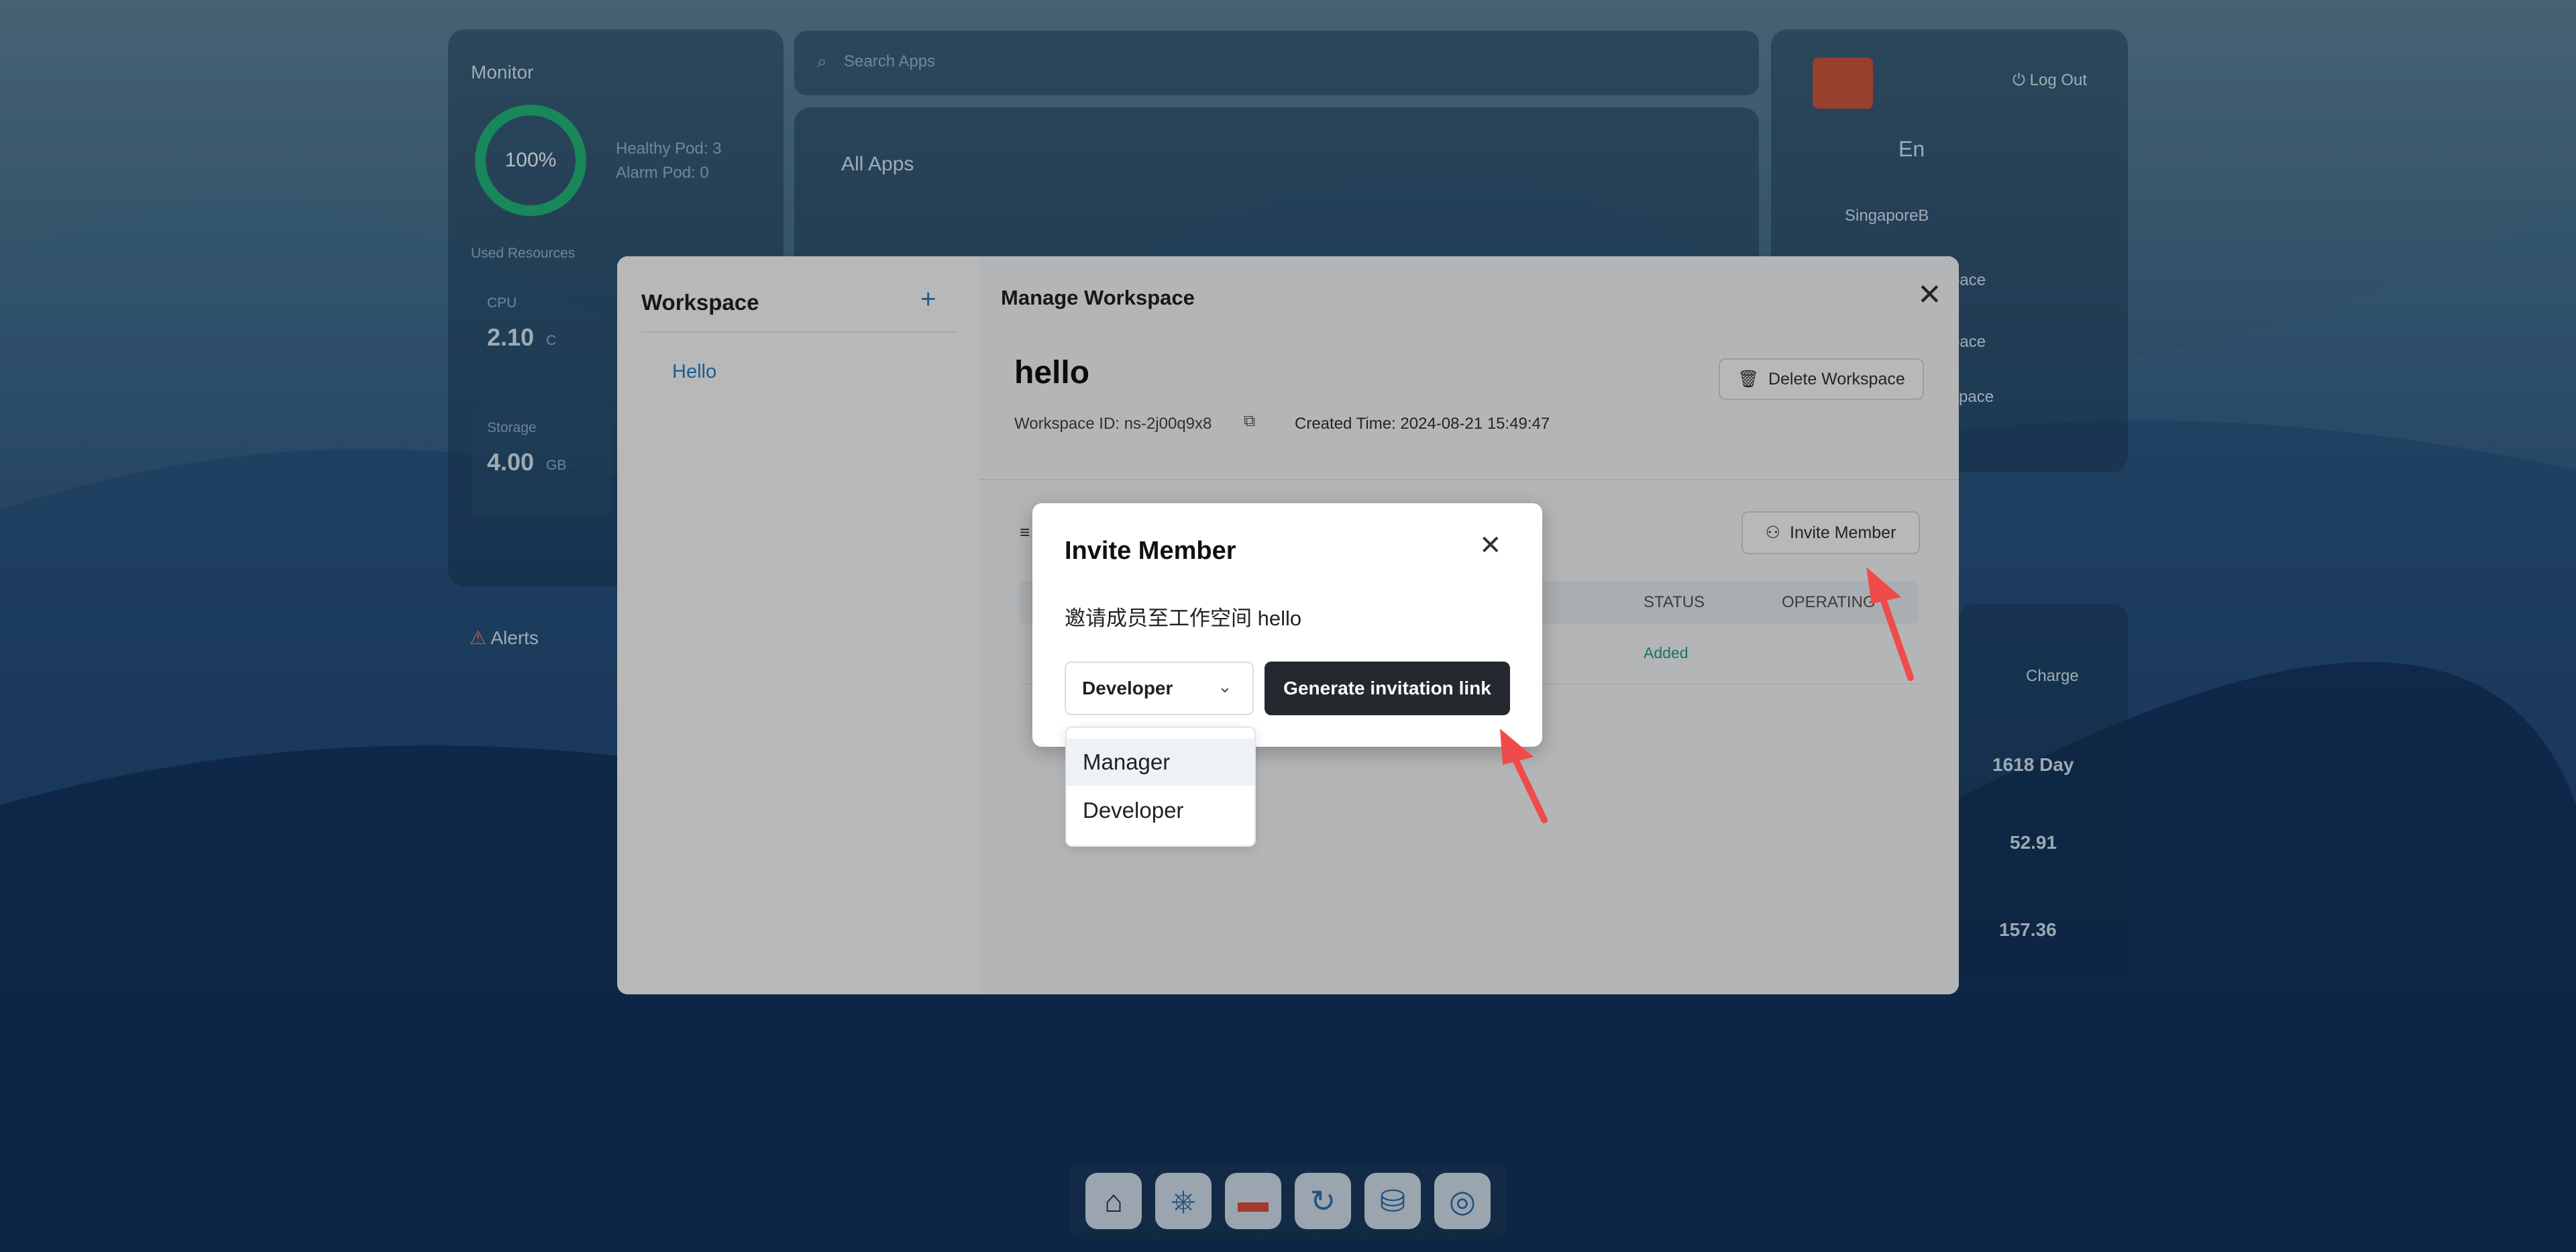  What do you see at coordinates (1707, 695) in the screenshot?
I see `annotation-arrows` at bounding box center [1707, 695].